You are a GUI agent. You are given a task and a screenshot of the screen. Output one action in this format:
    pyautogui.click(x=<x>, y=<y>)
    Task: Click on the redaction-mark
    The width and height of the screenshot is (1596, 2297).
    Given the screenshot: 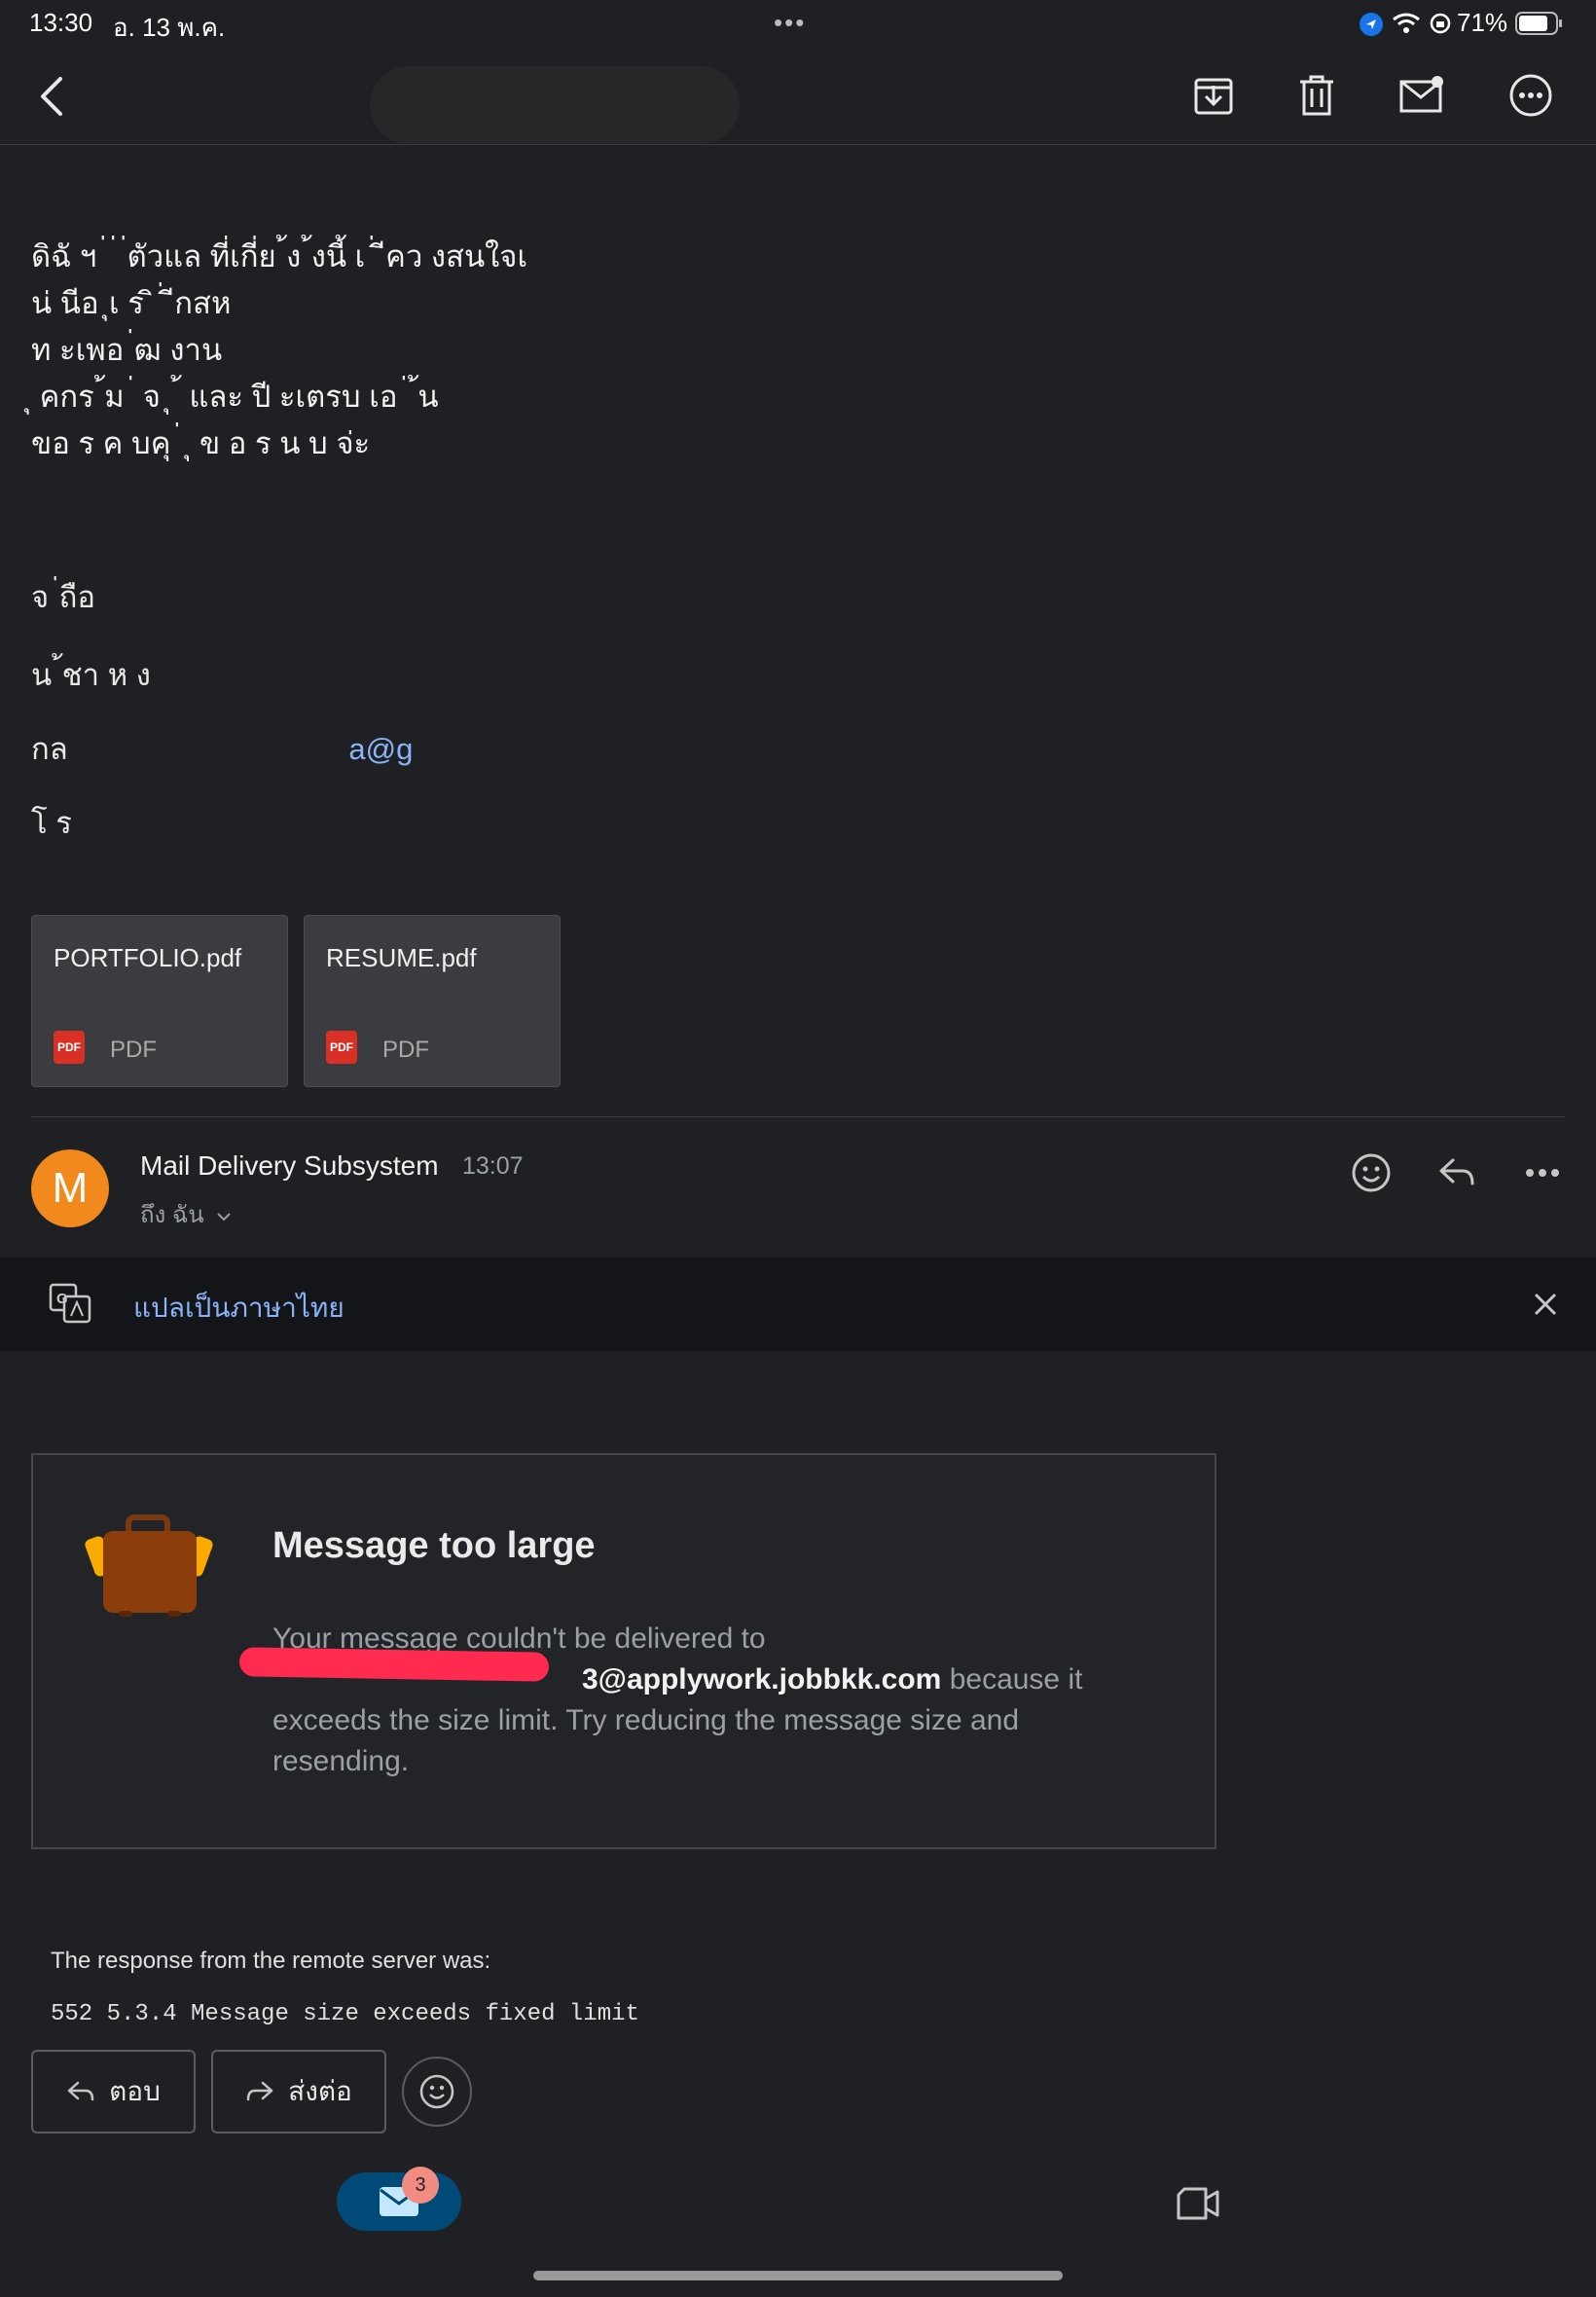 What is the action you would take?
    pyautogui.click(x=394, y=1664)
    